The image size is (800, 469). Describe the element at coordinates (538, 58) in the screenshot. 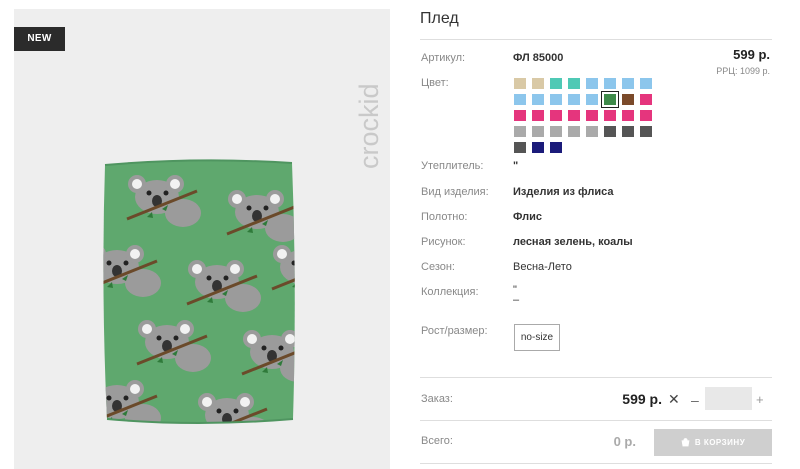

I see `article-value: ФЛ 85000` at that location.